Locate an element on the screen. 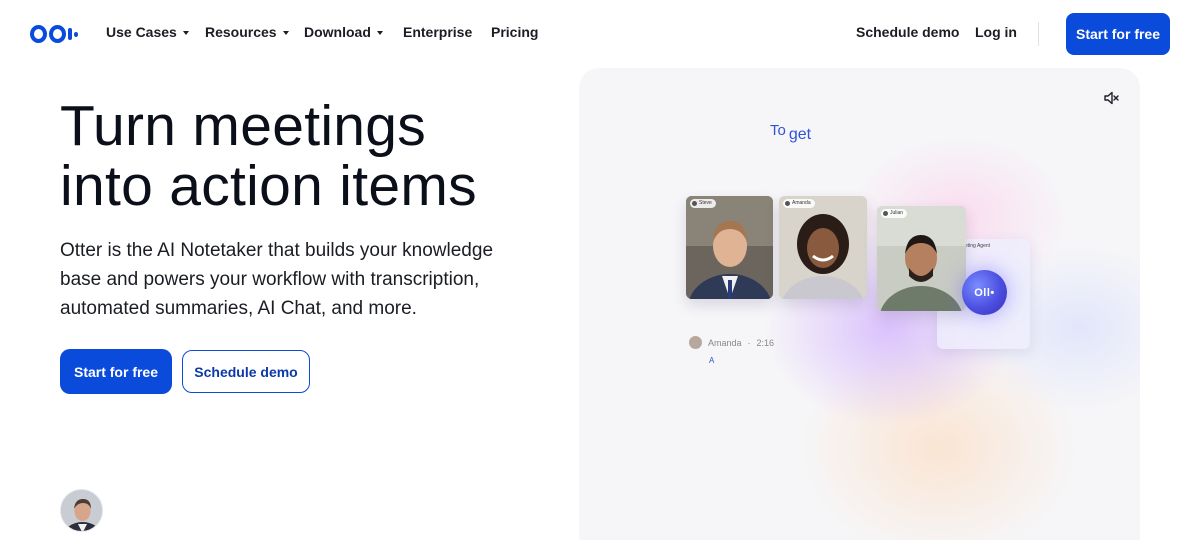 The width and height of the screenshot is (1200, 540). speaker-avatar is located at coordinates (695, 342).